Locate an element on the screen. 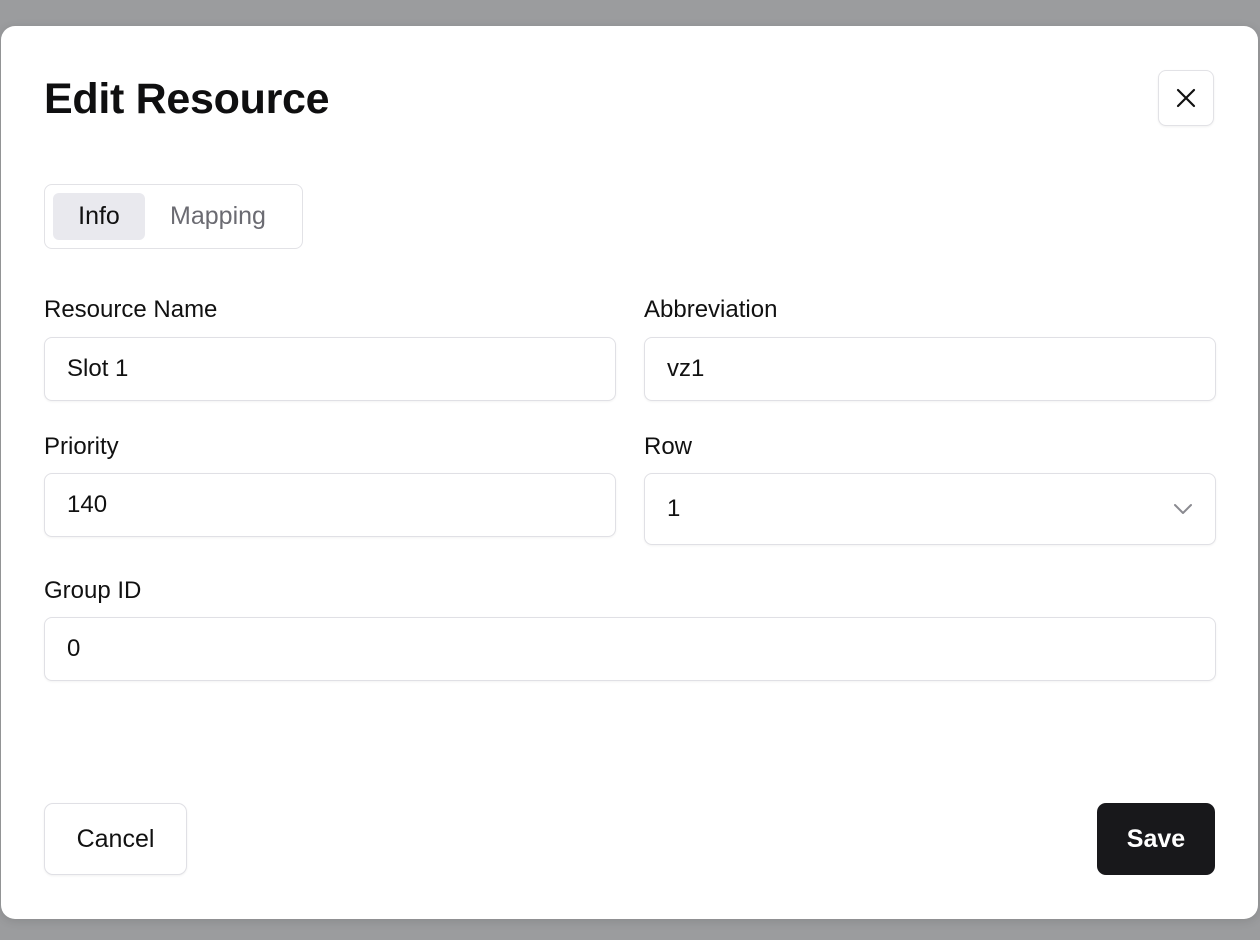 Image resolution: width=1260 pixels, height=940 pixels. row-label: Row is located at coordinates (668, 446).